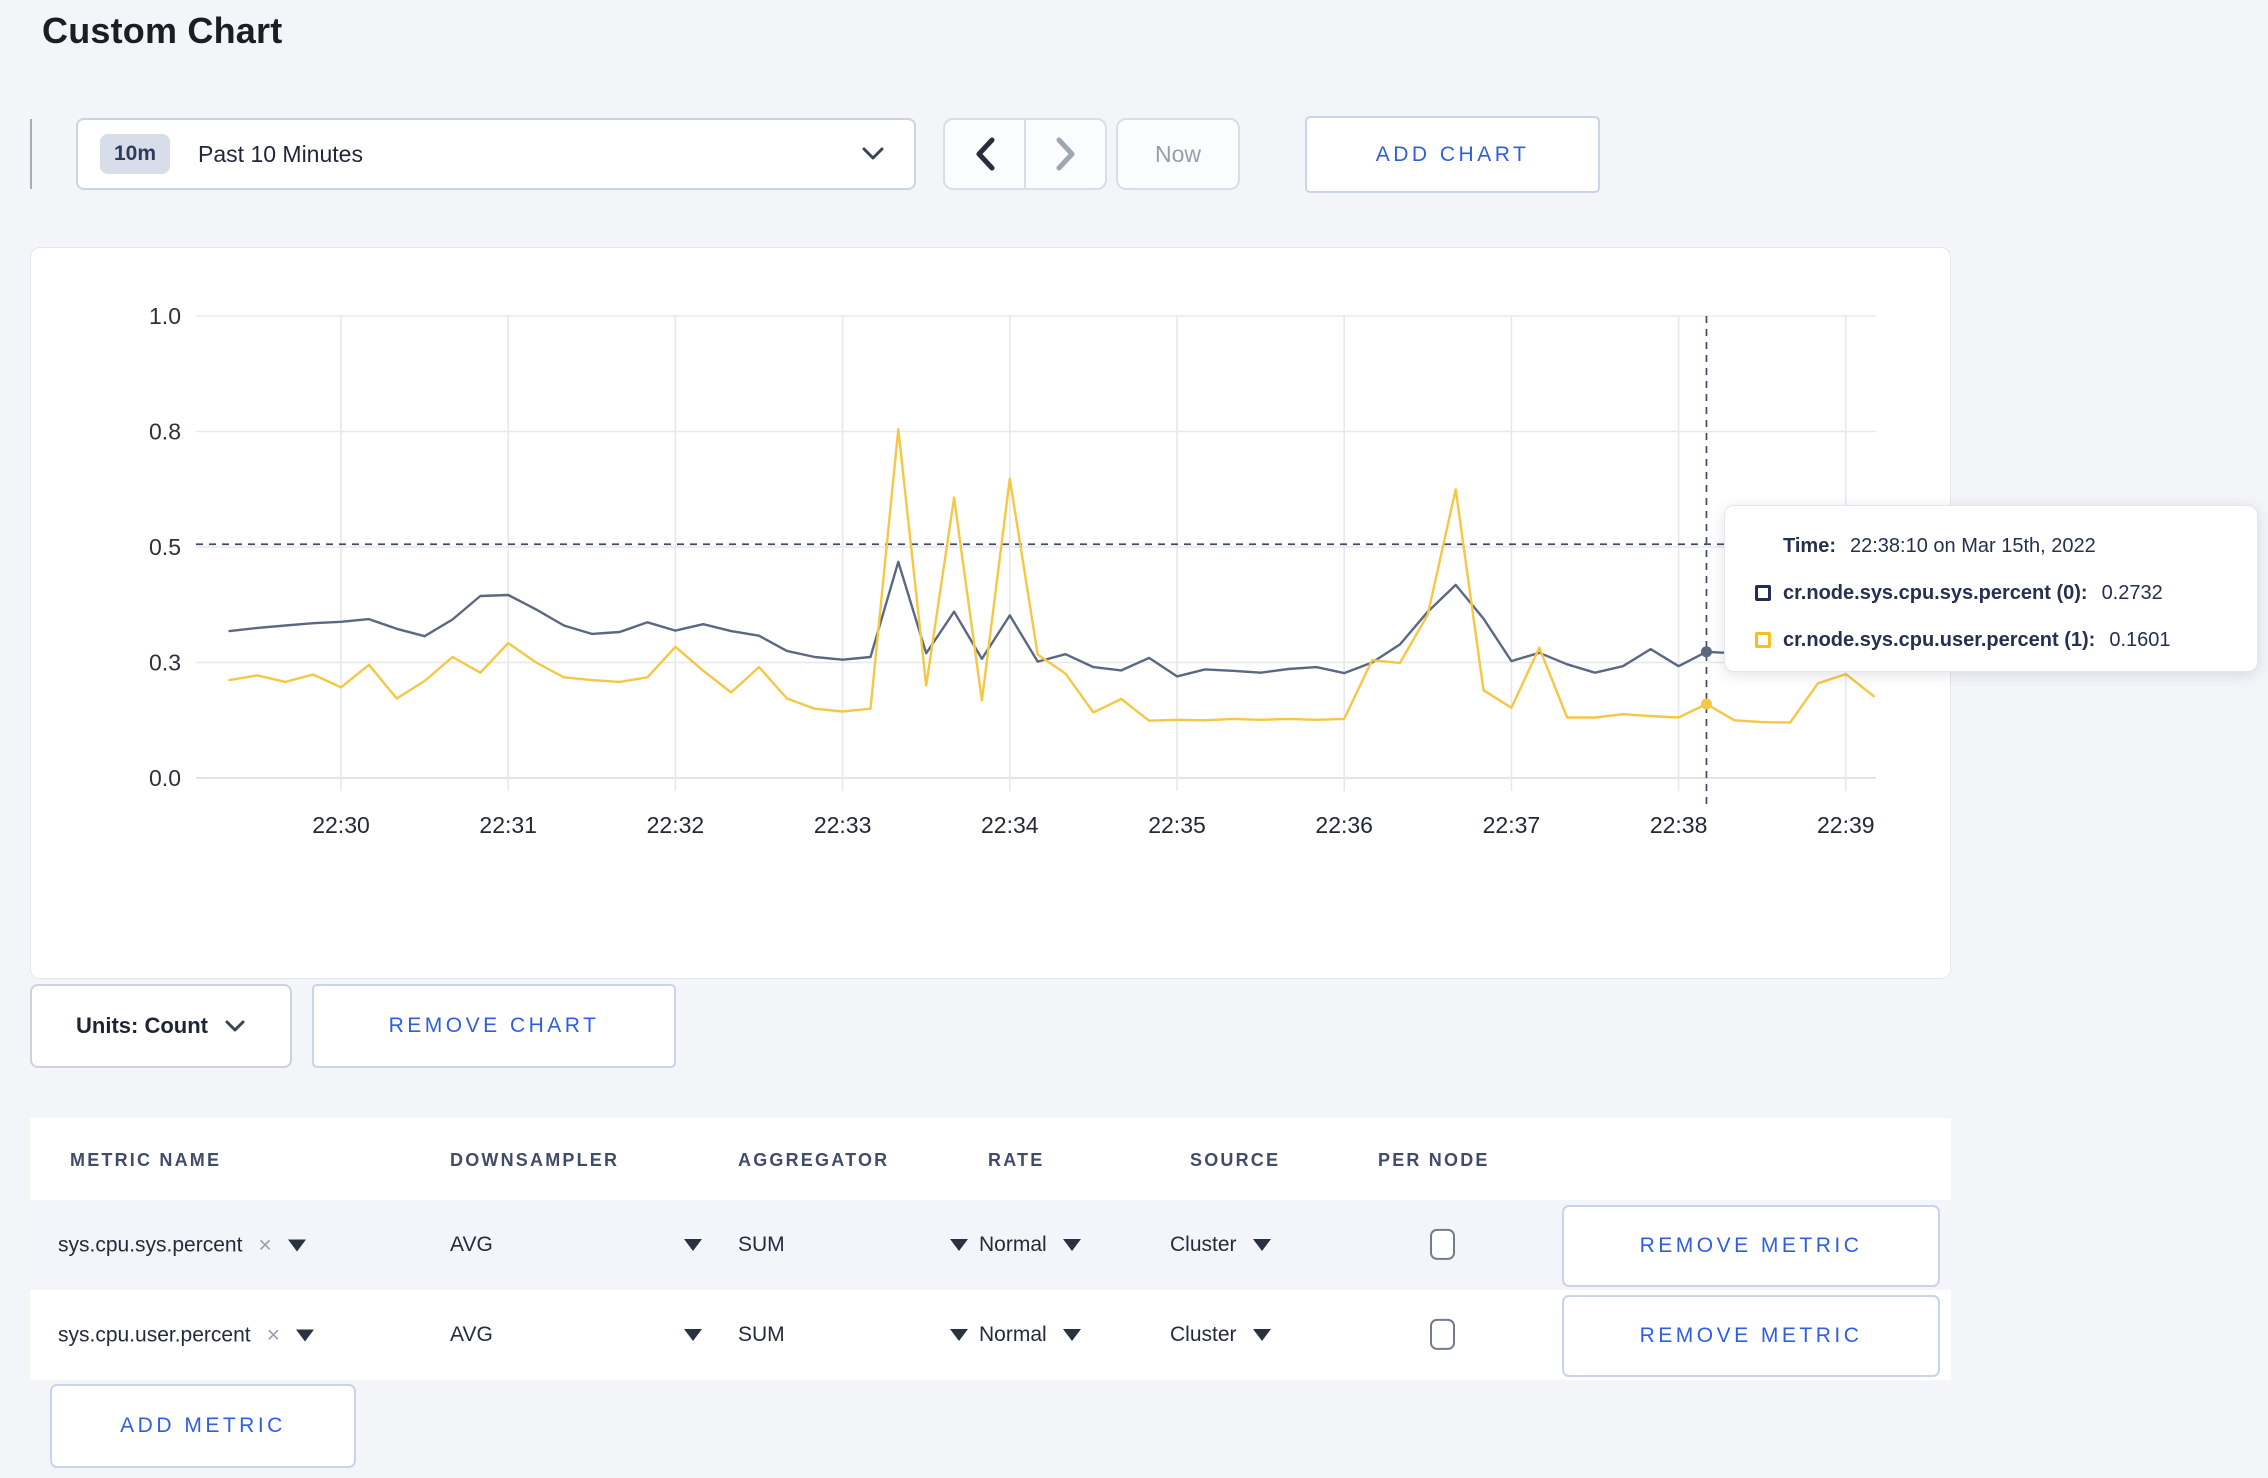 Image resolution: width=2268 pixels, height=1478 pixels. I want to click on prev-time-button, so click(984, 154).